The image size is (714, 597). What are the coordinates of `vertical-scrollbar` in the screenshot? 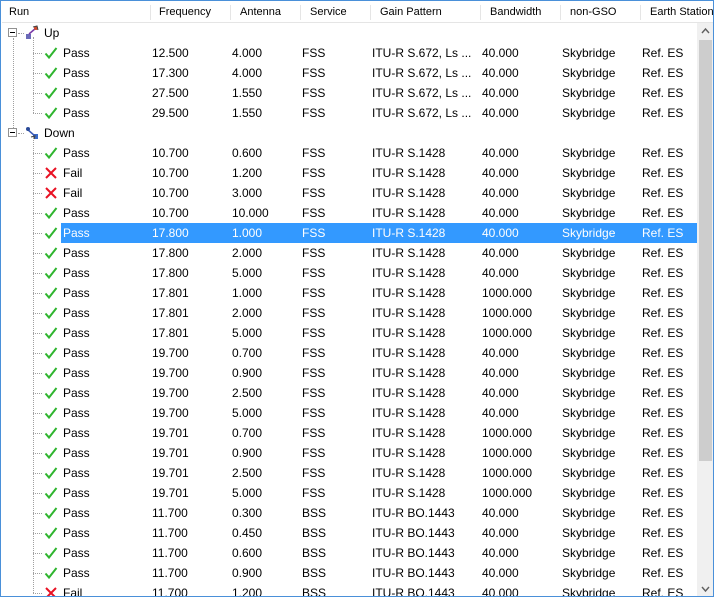 It's located at (705, 309).